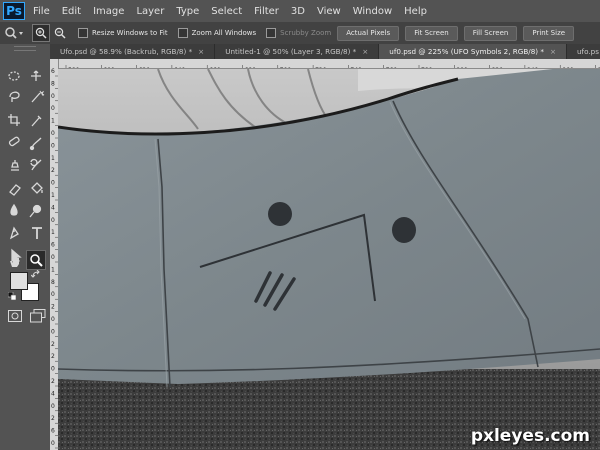 The image size is (600, 450). What do you see at coordinates (14, 233) in the screenshot?
I see `pen-tool-icon` at bounding box center [14, 233].